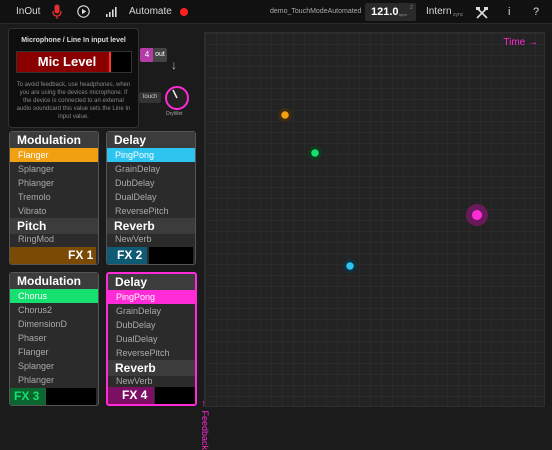 The height and width of the screenshot is (450, 552). I want to click on fx2-slot-empty, so click(171, 255).